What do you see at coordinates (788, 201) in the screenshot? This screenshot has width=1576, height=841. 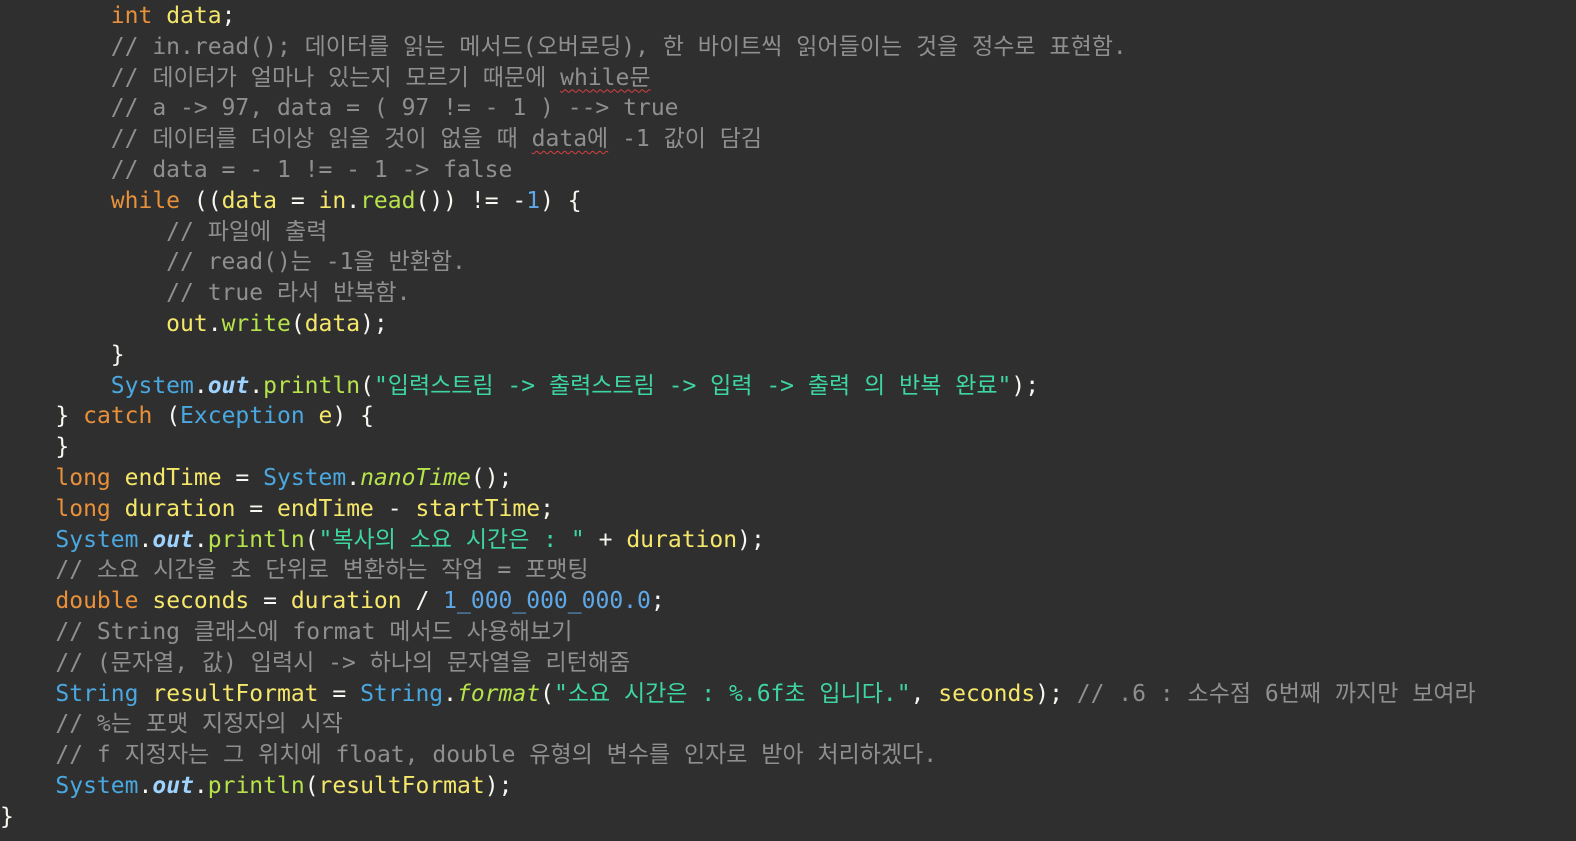 I see `code-line: while ((data = in.read()) != -1) {` at bounding box center [788, 201].